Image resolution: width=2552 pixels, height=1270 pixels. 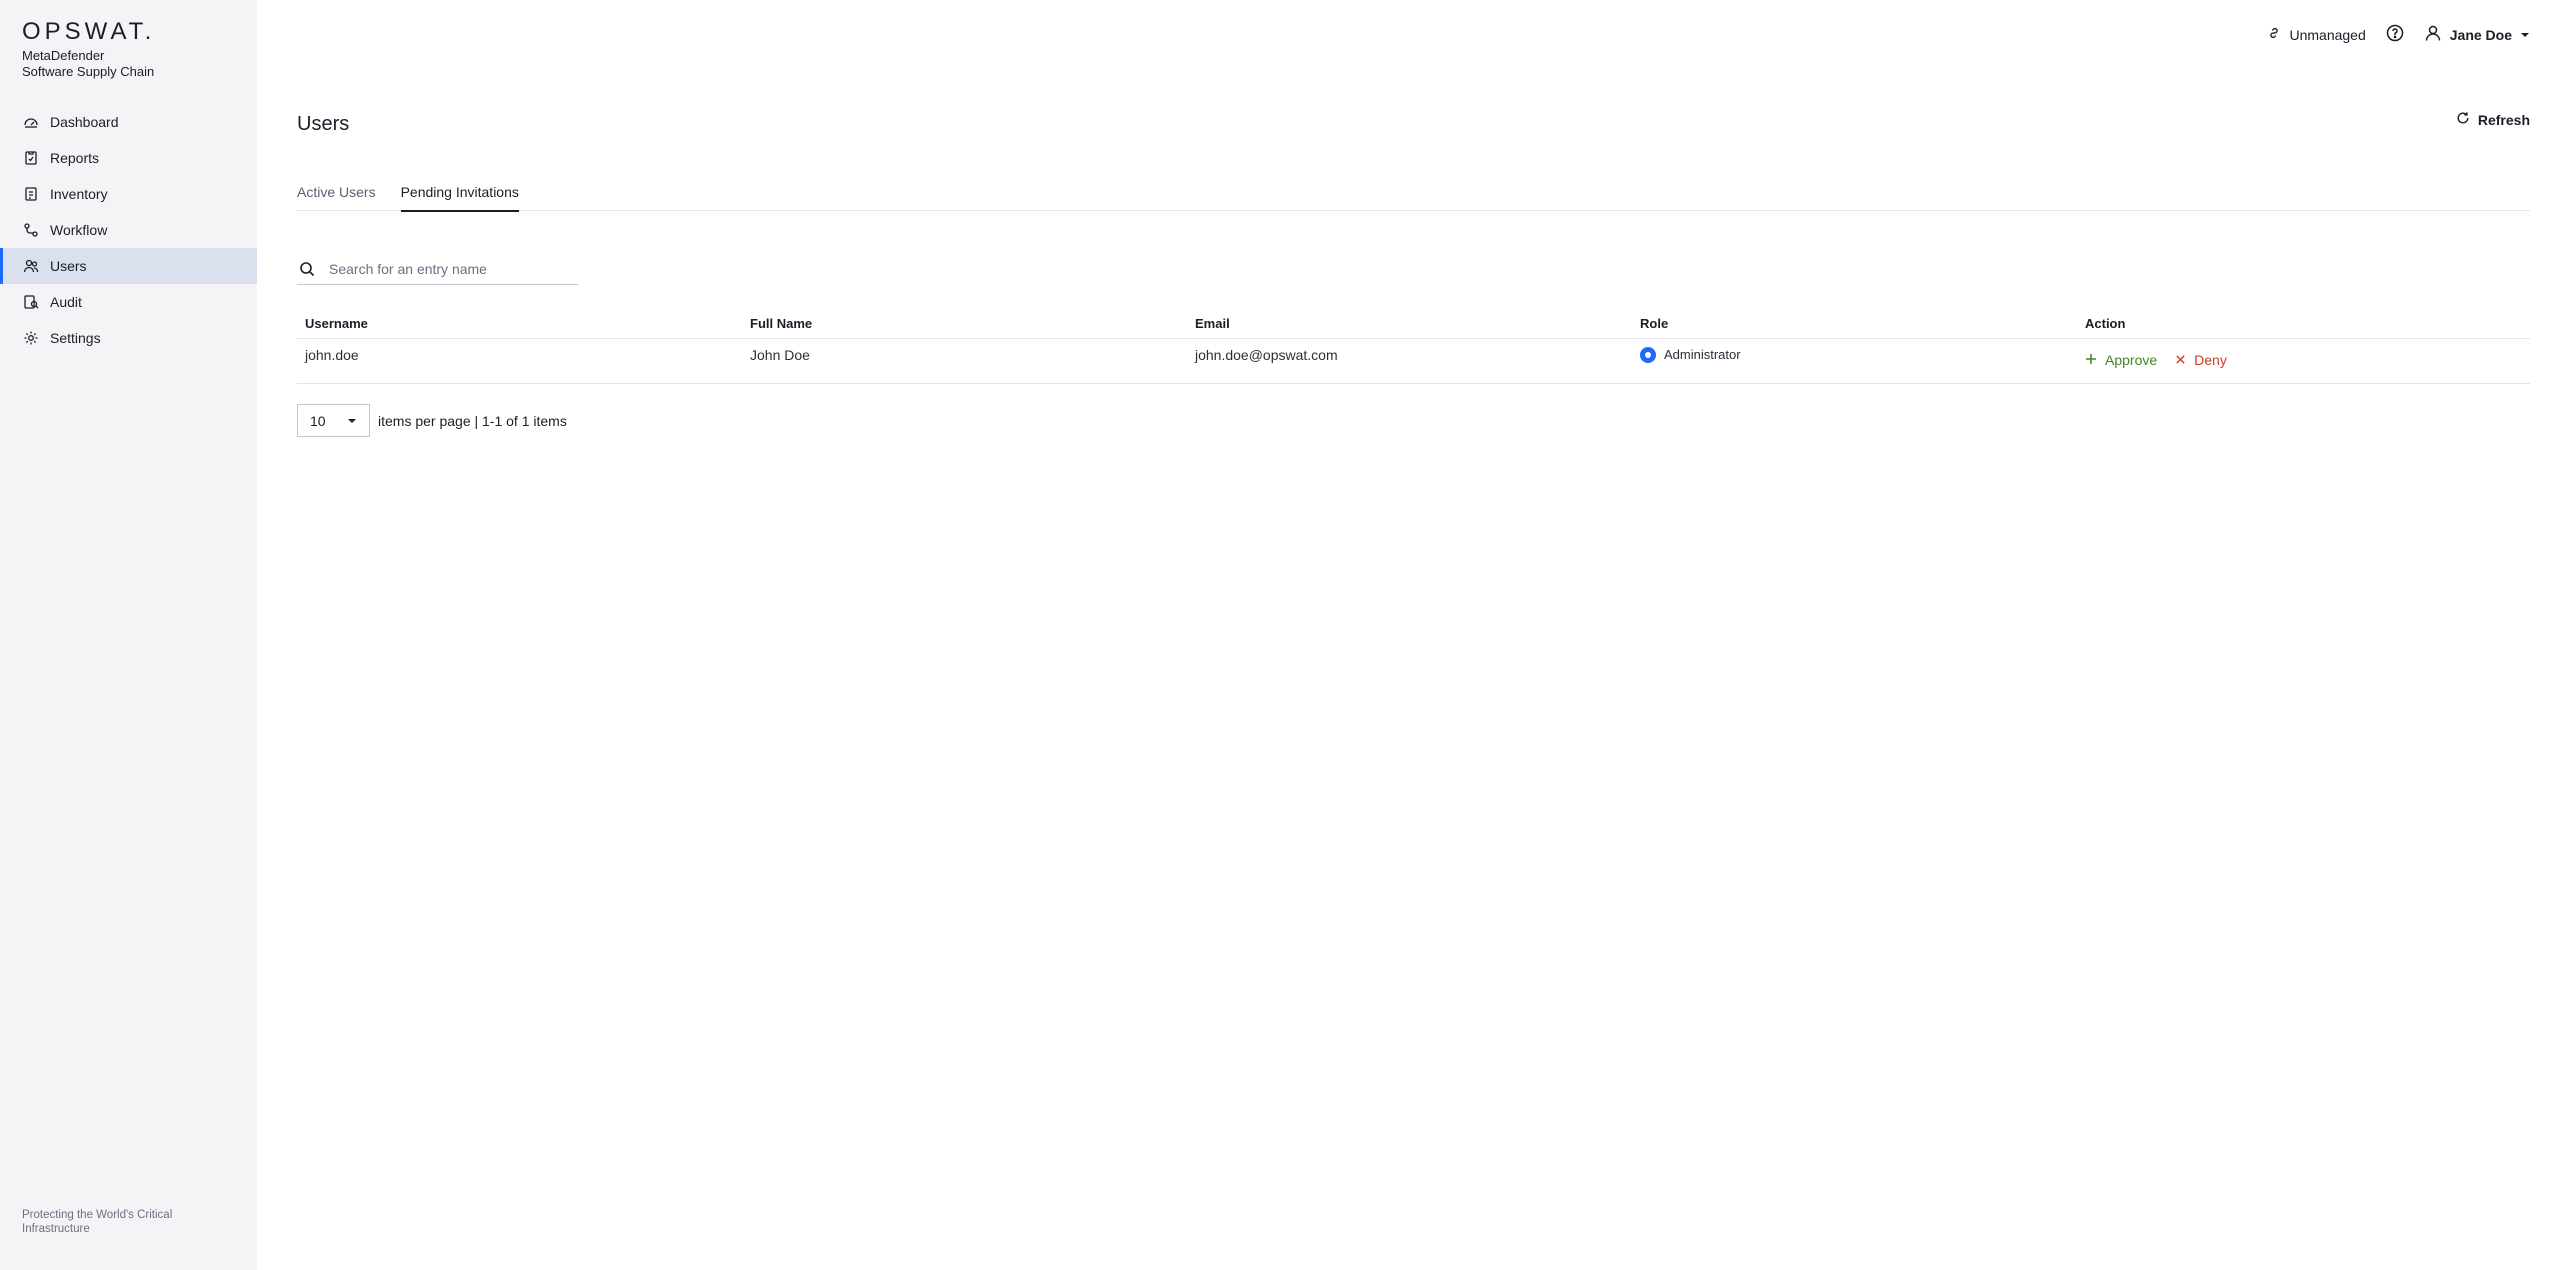 What do you see at coordinates (128, 122) in the screenshot?
I see `sidebar-item-dashboard: Dashboard` at bounding box center [128, 122].